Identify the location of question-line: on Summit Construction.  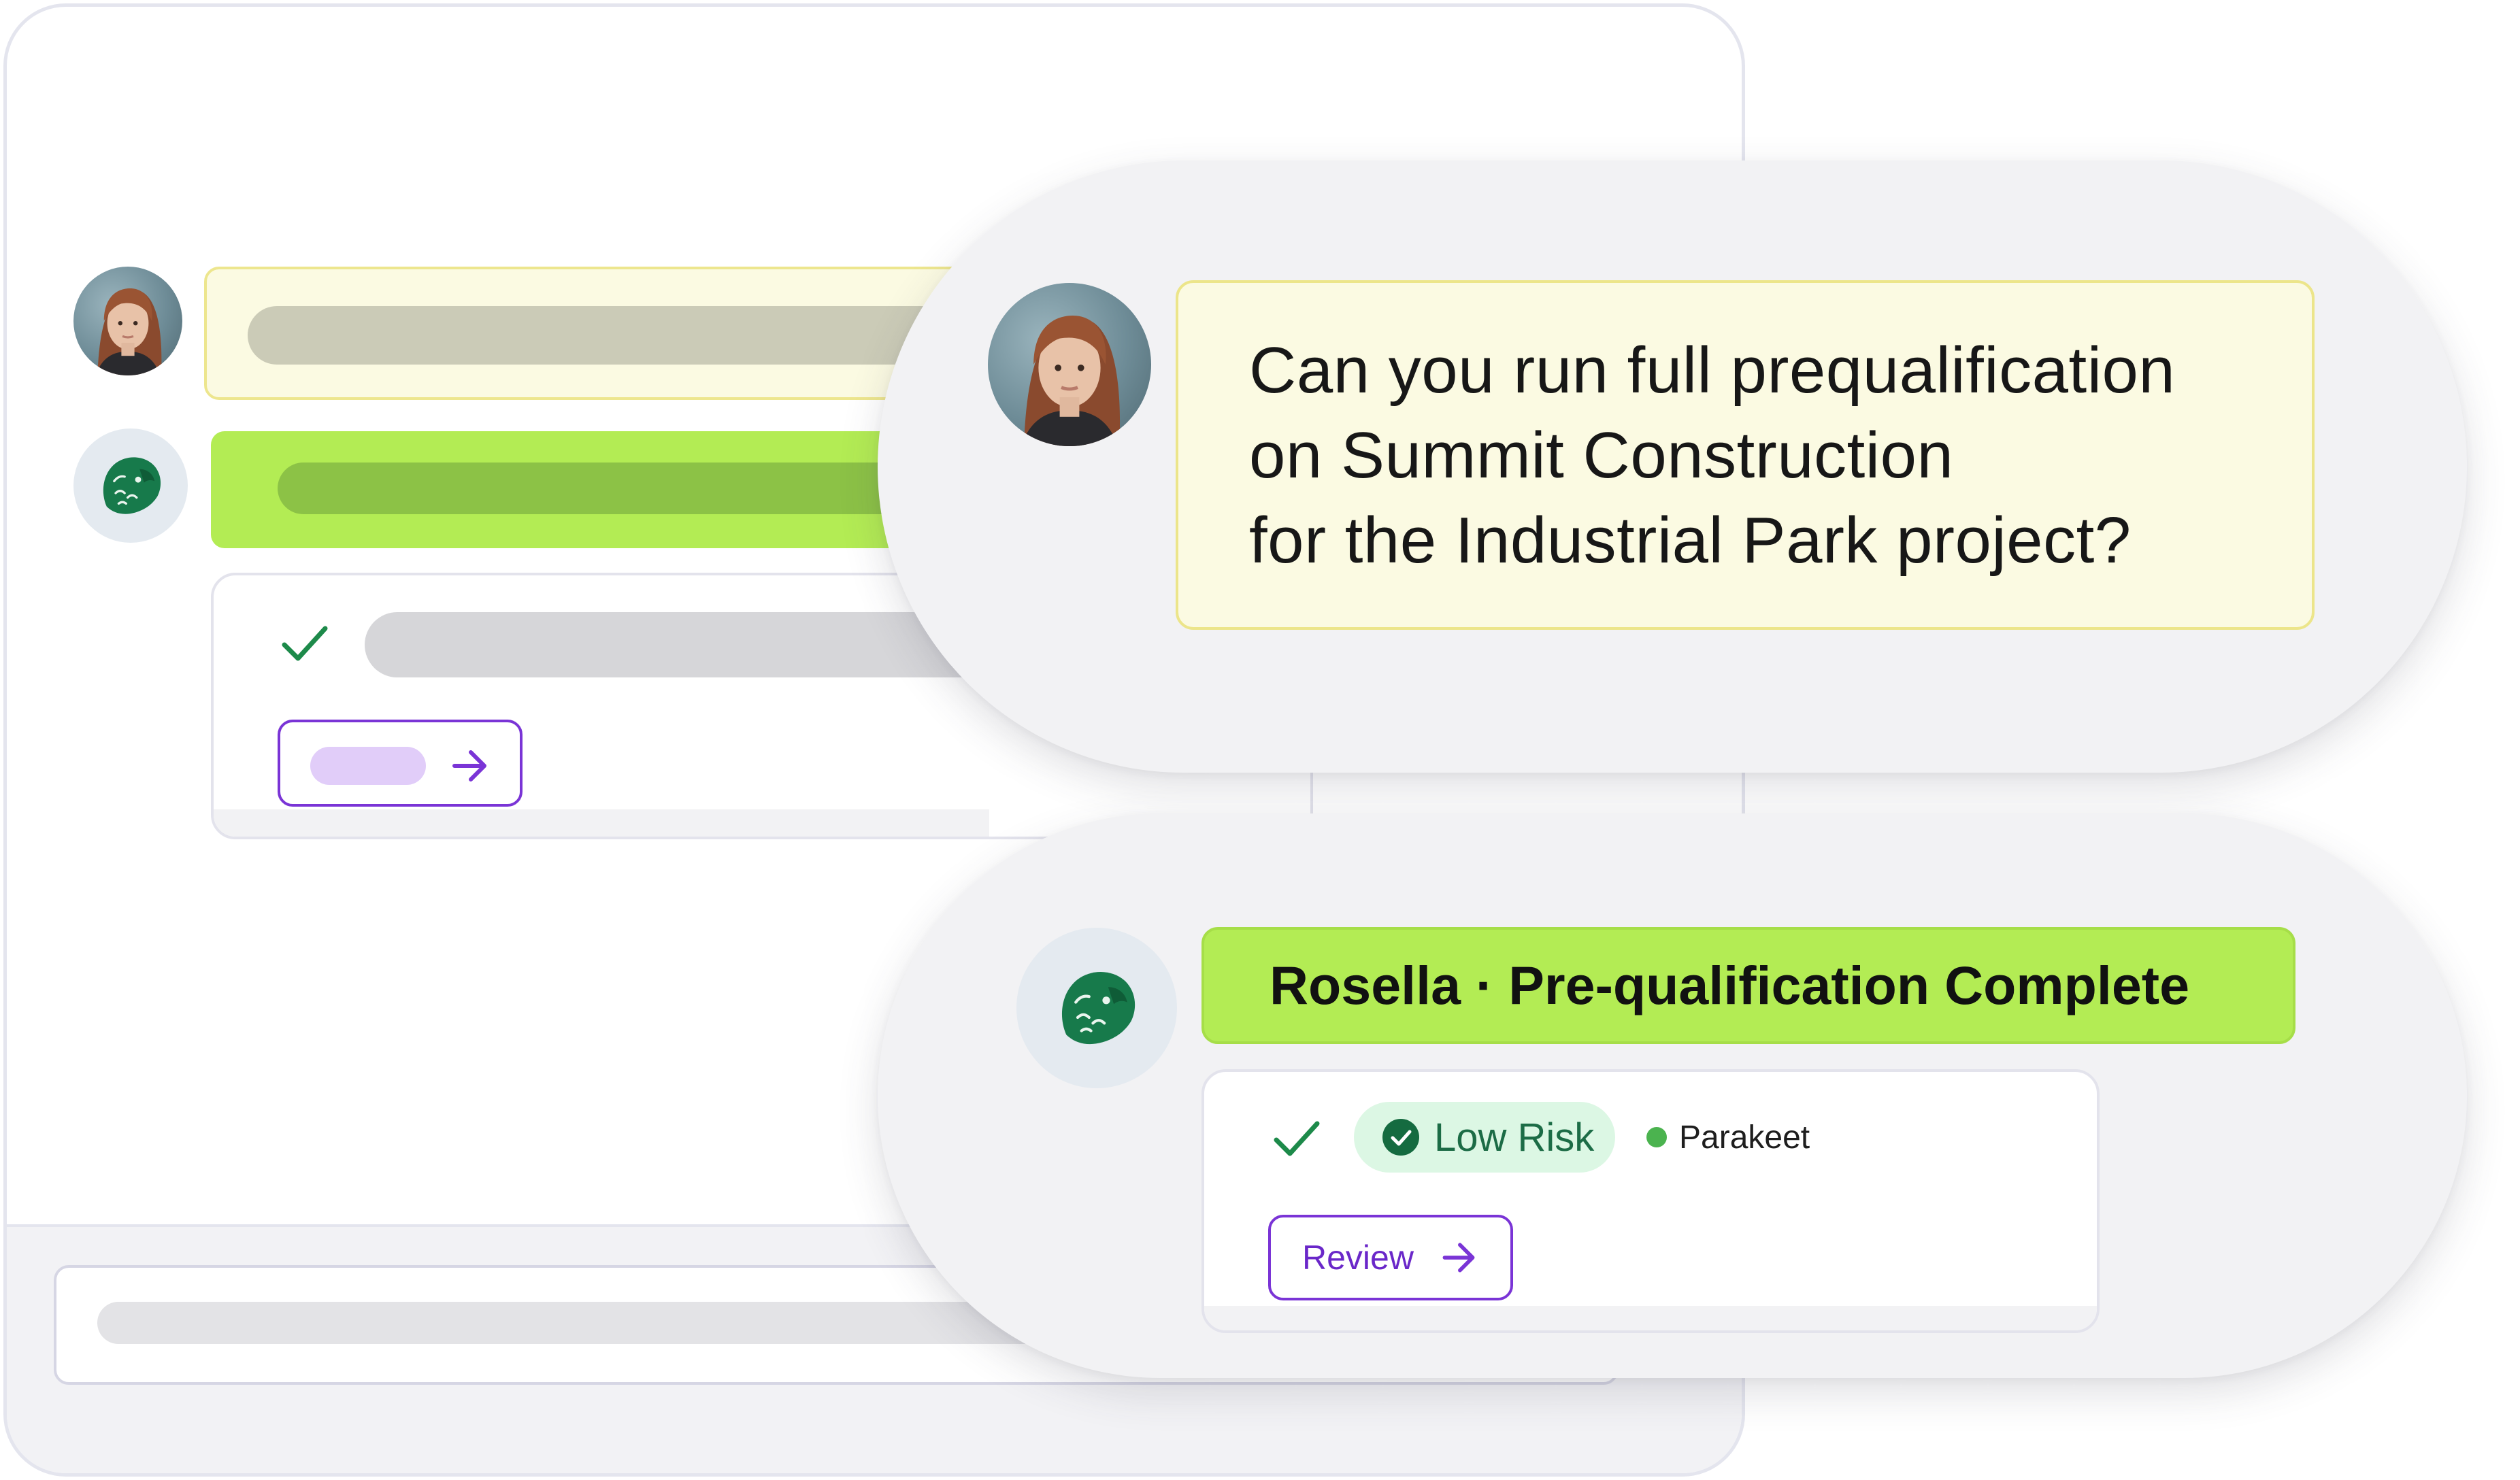
(1602, 456).